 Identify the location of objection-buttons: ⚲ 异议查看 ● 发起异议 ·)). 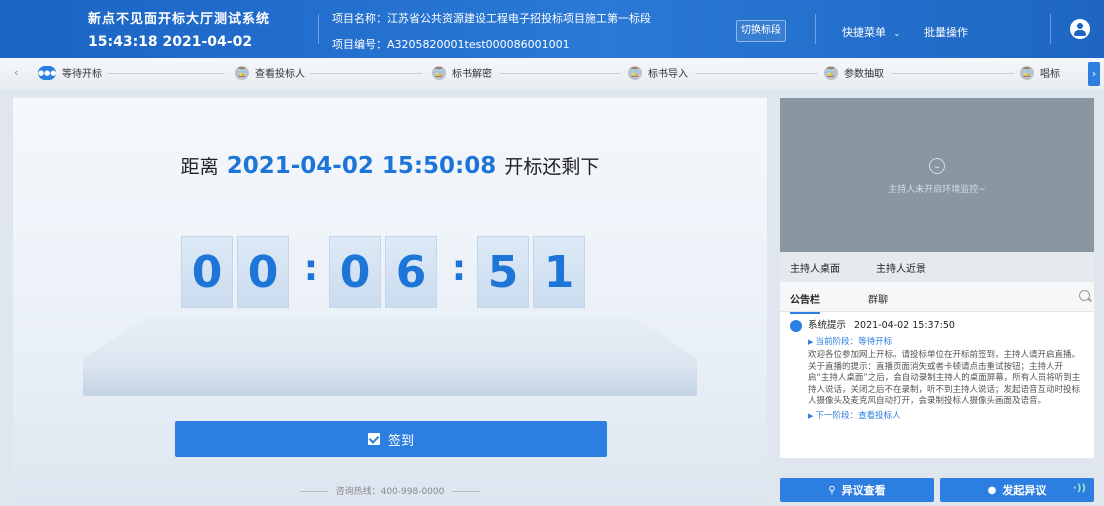
(937, 490).